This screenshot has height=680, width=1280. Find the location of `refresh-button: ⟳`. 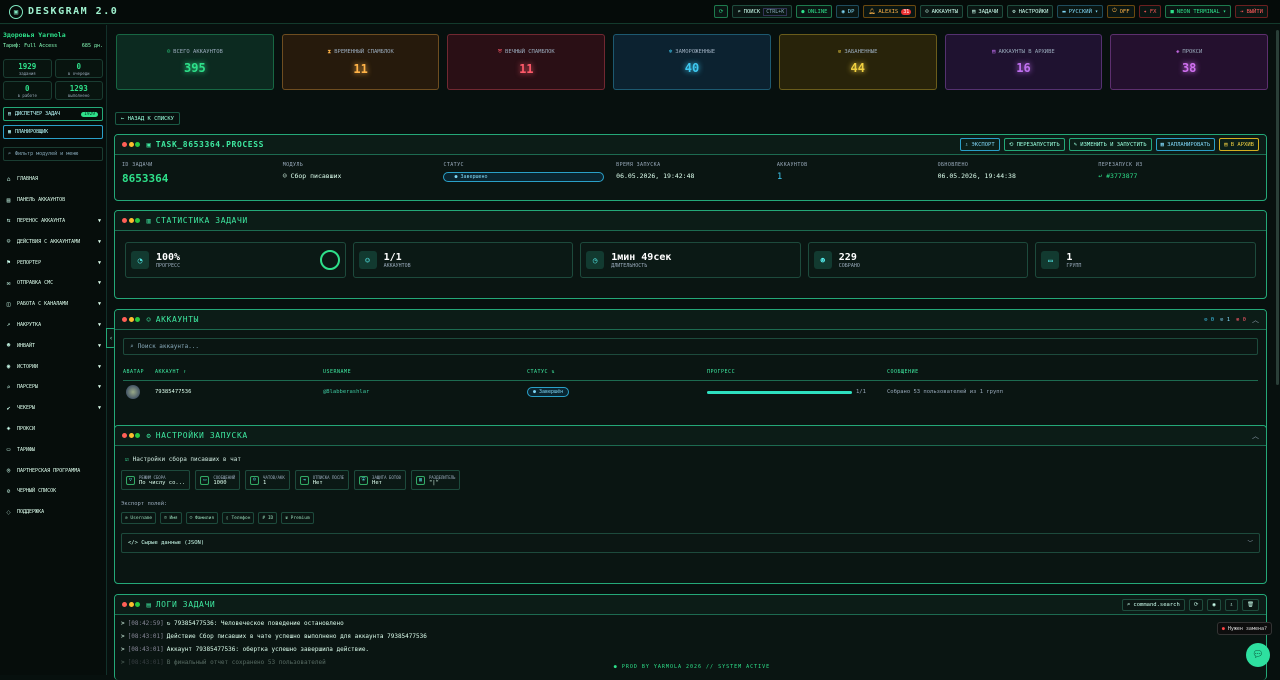

refresh-button: ⟳ is located at coordinates (721, 11).